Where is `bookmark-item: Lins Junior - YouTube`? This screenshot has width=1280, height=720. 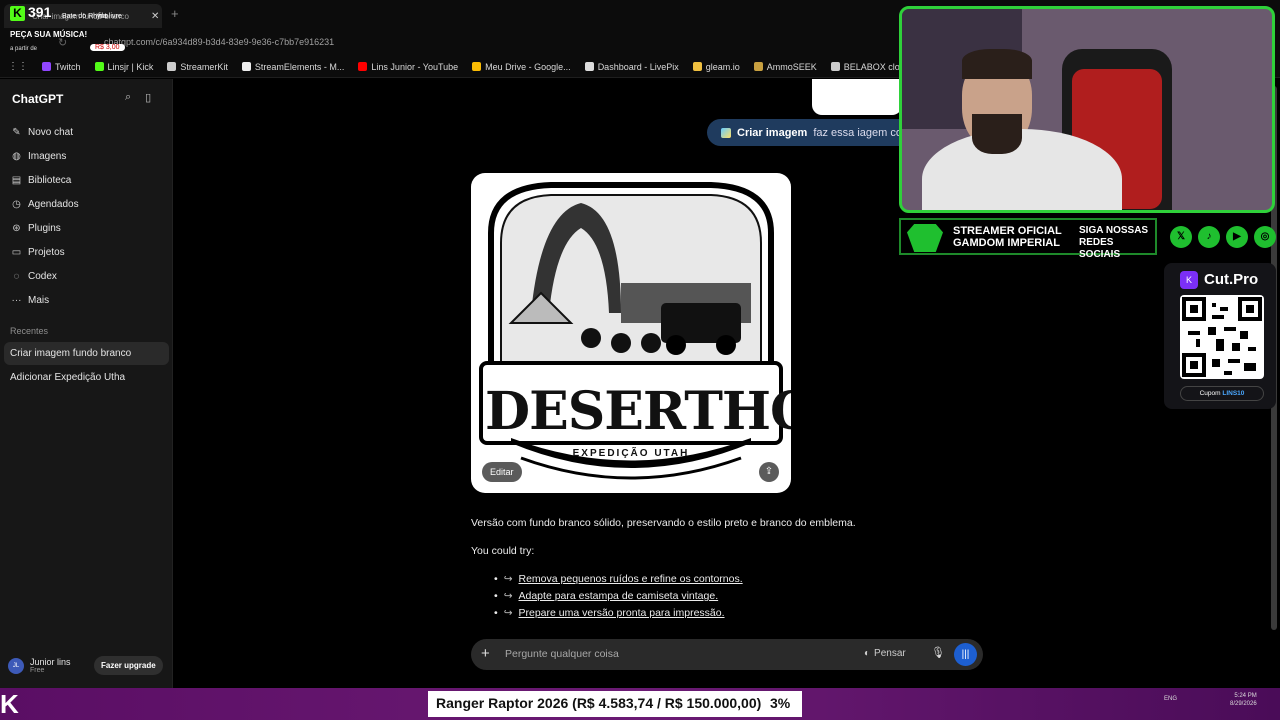
bookmark-item: Lins Junior - YouTube is located at coordinates (408, 67).